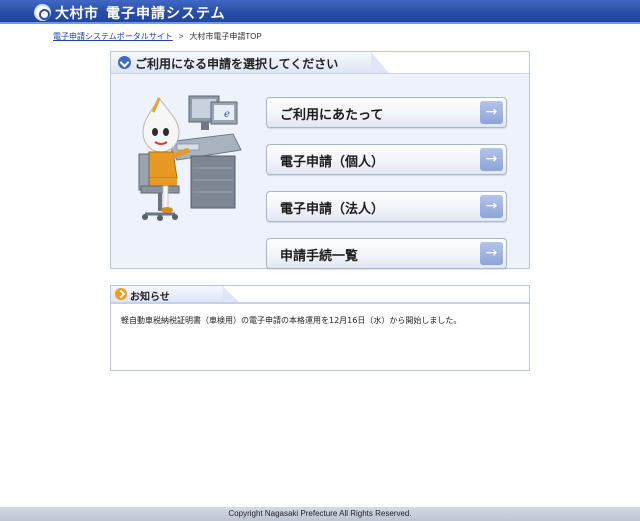  What do you see at coordinates (332, 209) in the screenshot?
I see `apply-corporation-button-label: 電子申請（法人）` at bounding box center [332, 209].